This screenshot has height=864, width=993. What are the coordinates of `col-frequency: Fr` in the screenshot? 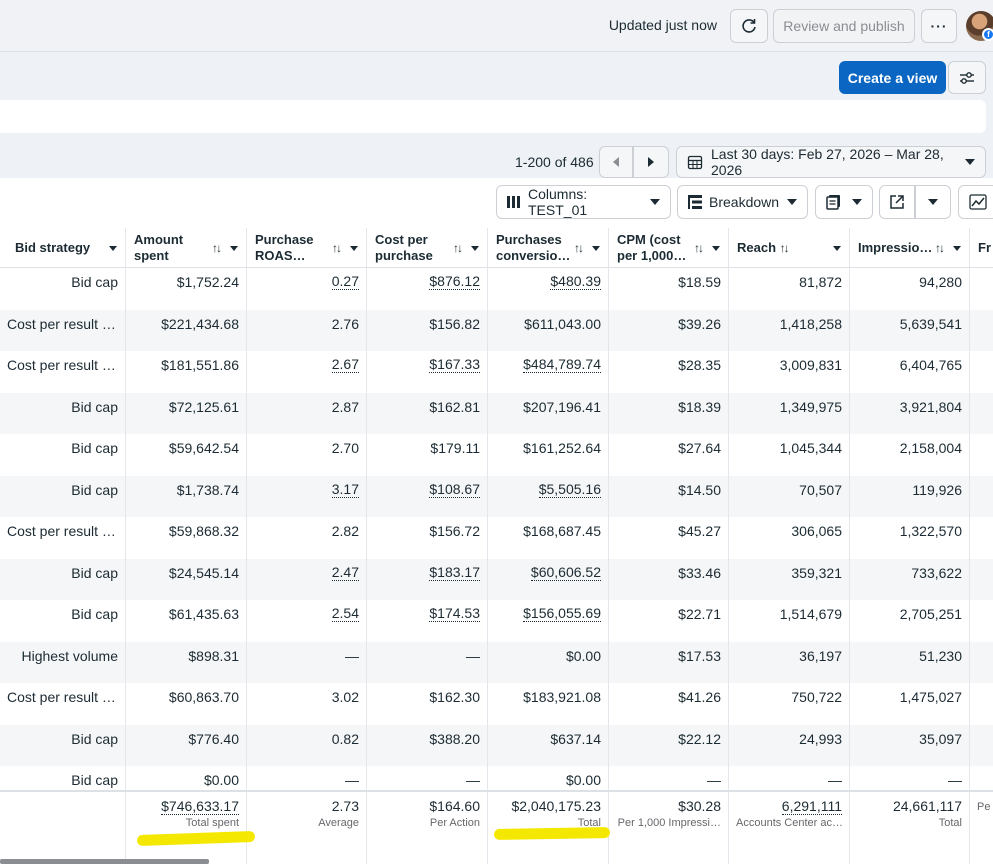 It's located at (981, 248).